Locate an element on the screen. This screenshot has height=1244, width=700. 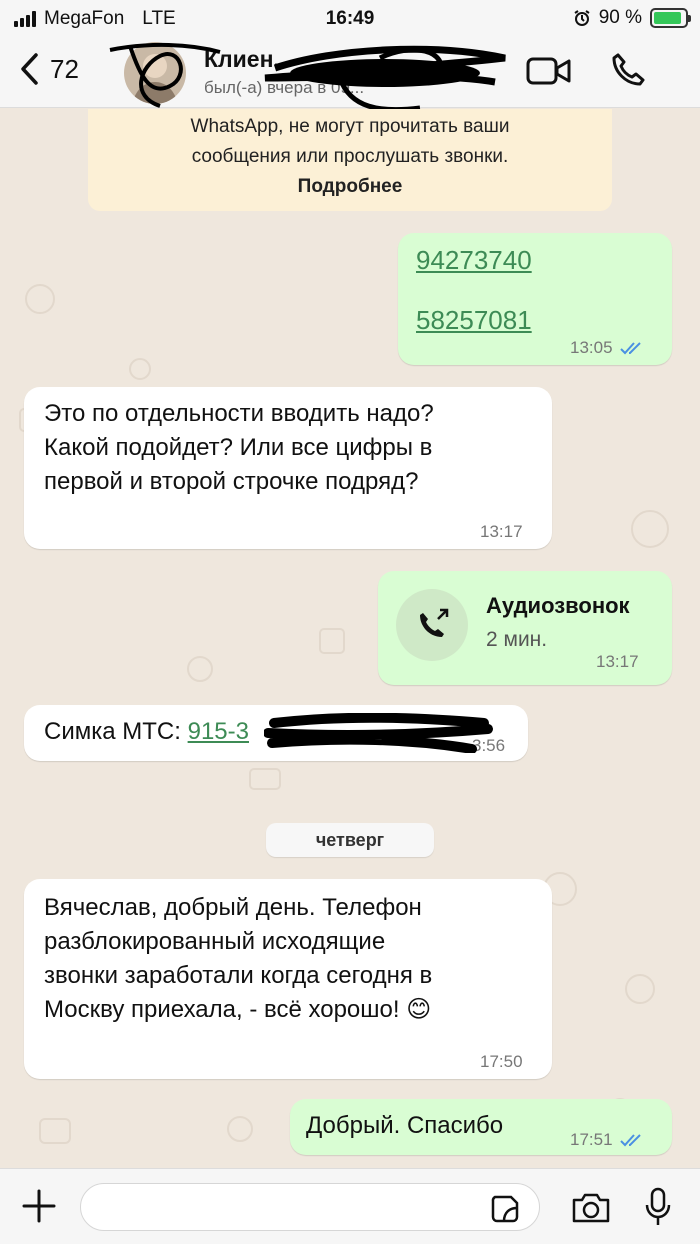
message-line: Симка МТС: 915-3 is located at coordinates (146, 732).